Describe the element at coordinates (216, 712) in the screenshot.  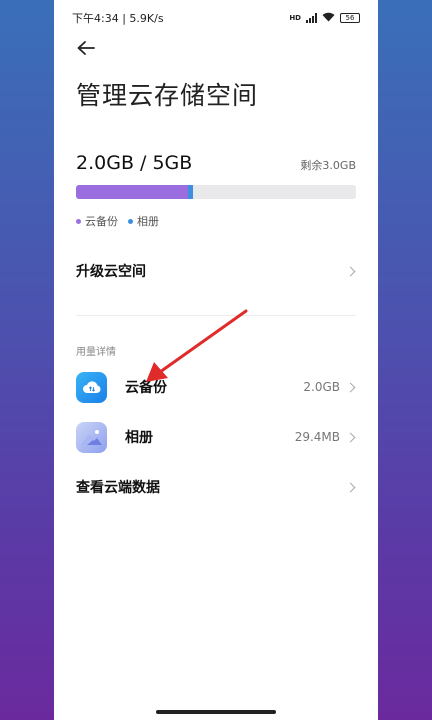
I see `home-indicator` at that location.